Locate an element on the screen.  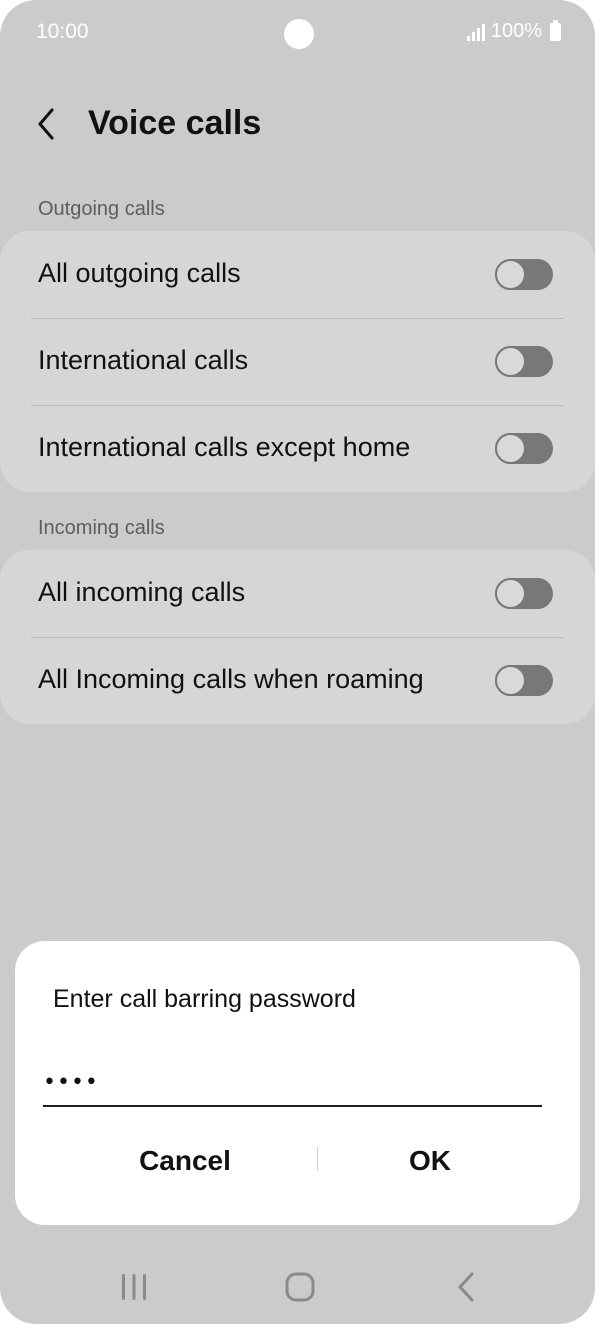
app-header: Voice calls is located at coordinates (297, 125).